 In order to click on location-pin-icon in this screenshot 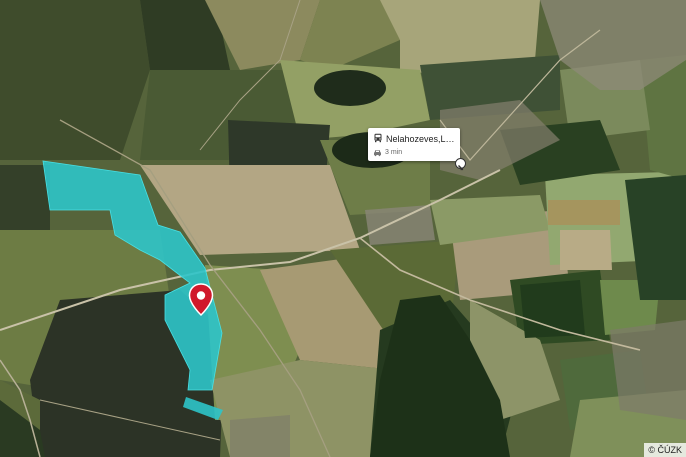, I will do `click(201, 300)`.